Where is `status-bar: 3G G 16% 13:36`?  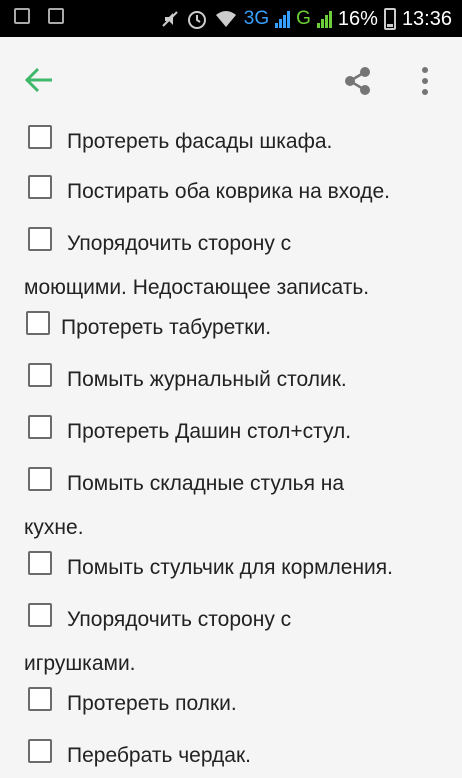 status-bar: 3G G 16% 13:36 is located at coordinates (231, 18).